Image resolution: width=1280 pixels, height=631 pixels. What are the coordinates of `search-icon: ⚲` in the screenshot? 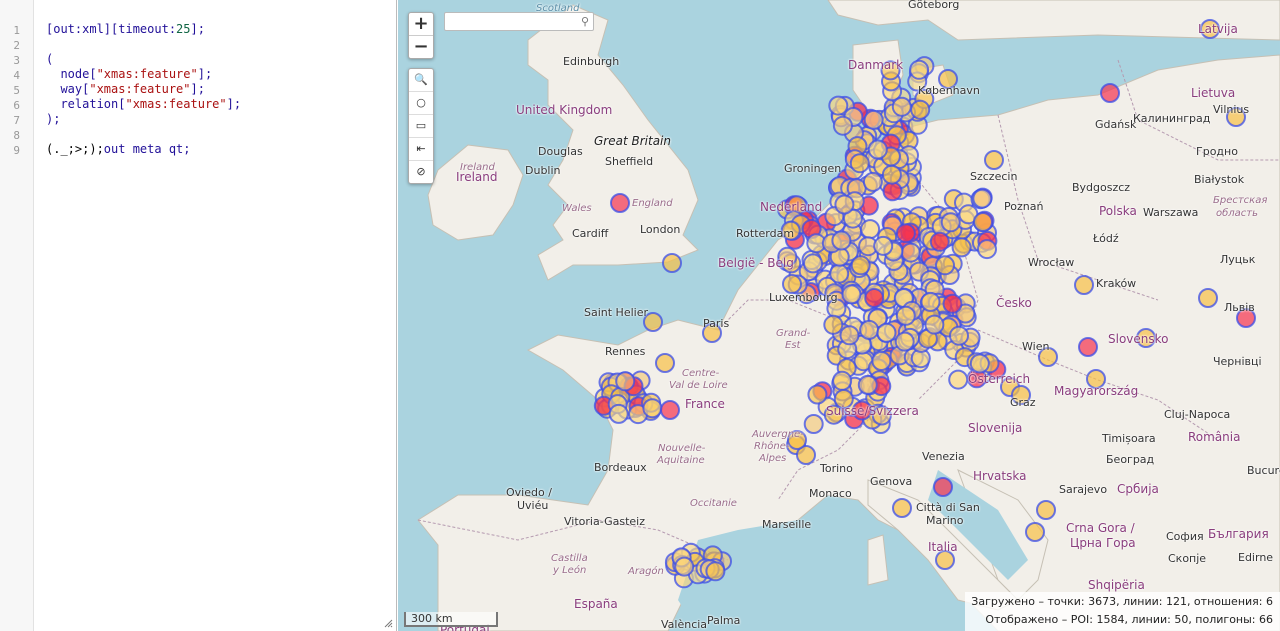 It's located at (585, 21).